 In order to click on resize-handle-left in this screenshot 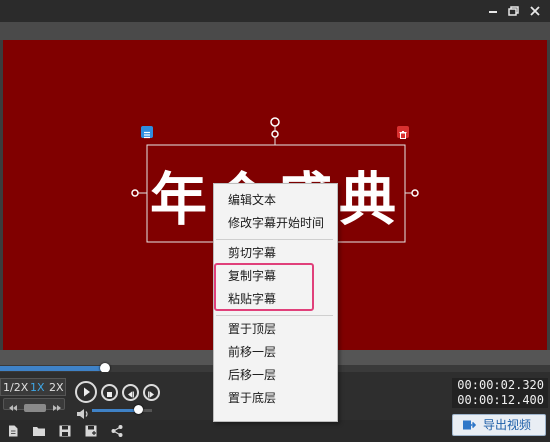, I will do `click(135, 193)`.